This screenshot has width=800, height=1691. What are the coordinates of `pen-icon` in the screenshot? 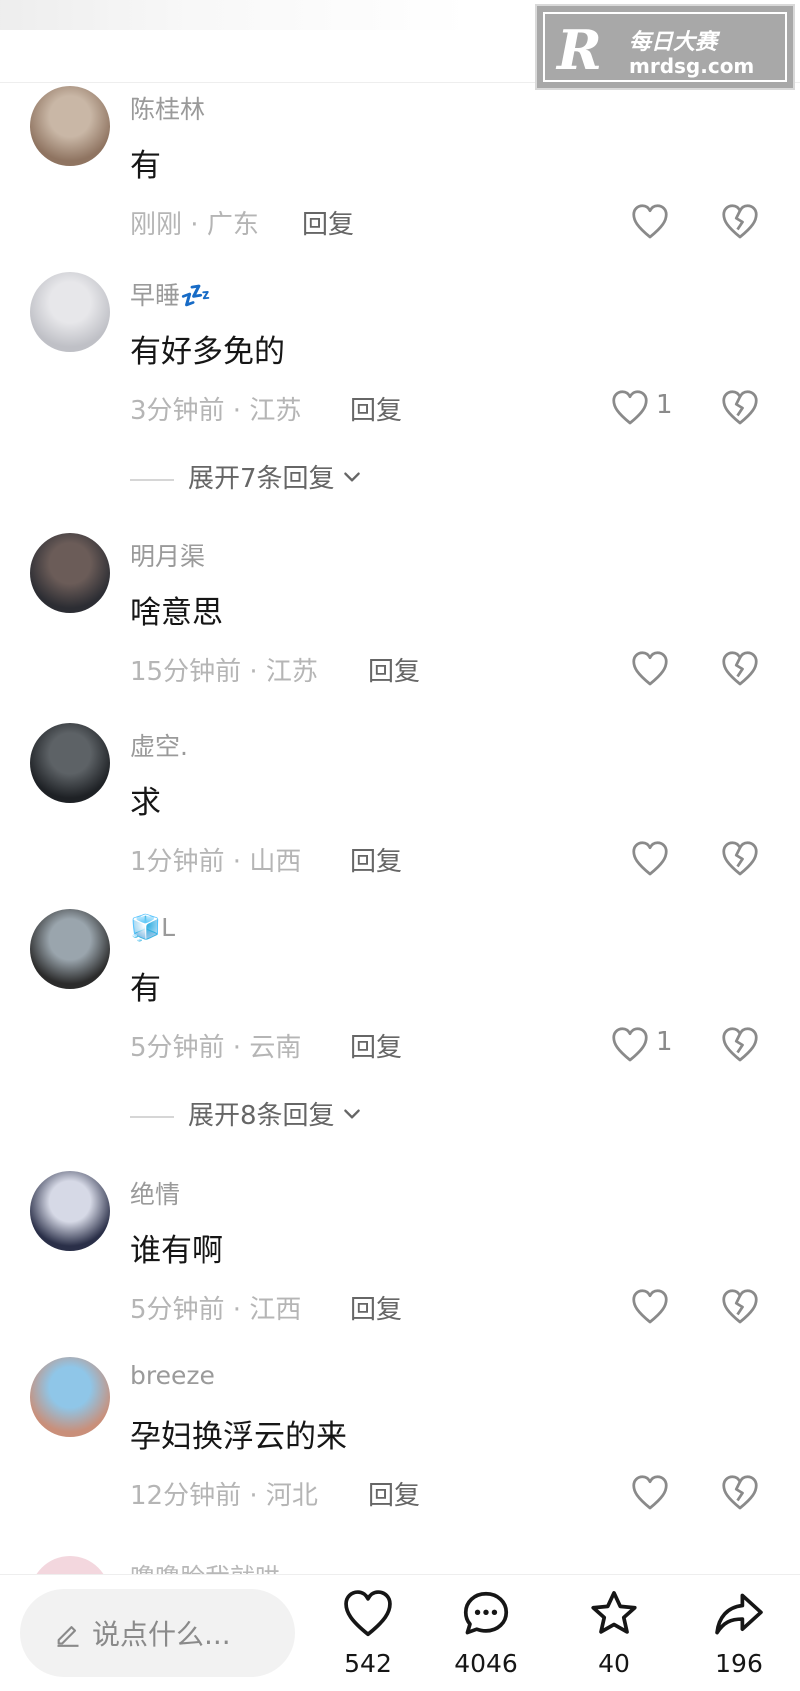 It's located at (68, 1636).